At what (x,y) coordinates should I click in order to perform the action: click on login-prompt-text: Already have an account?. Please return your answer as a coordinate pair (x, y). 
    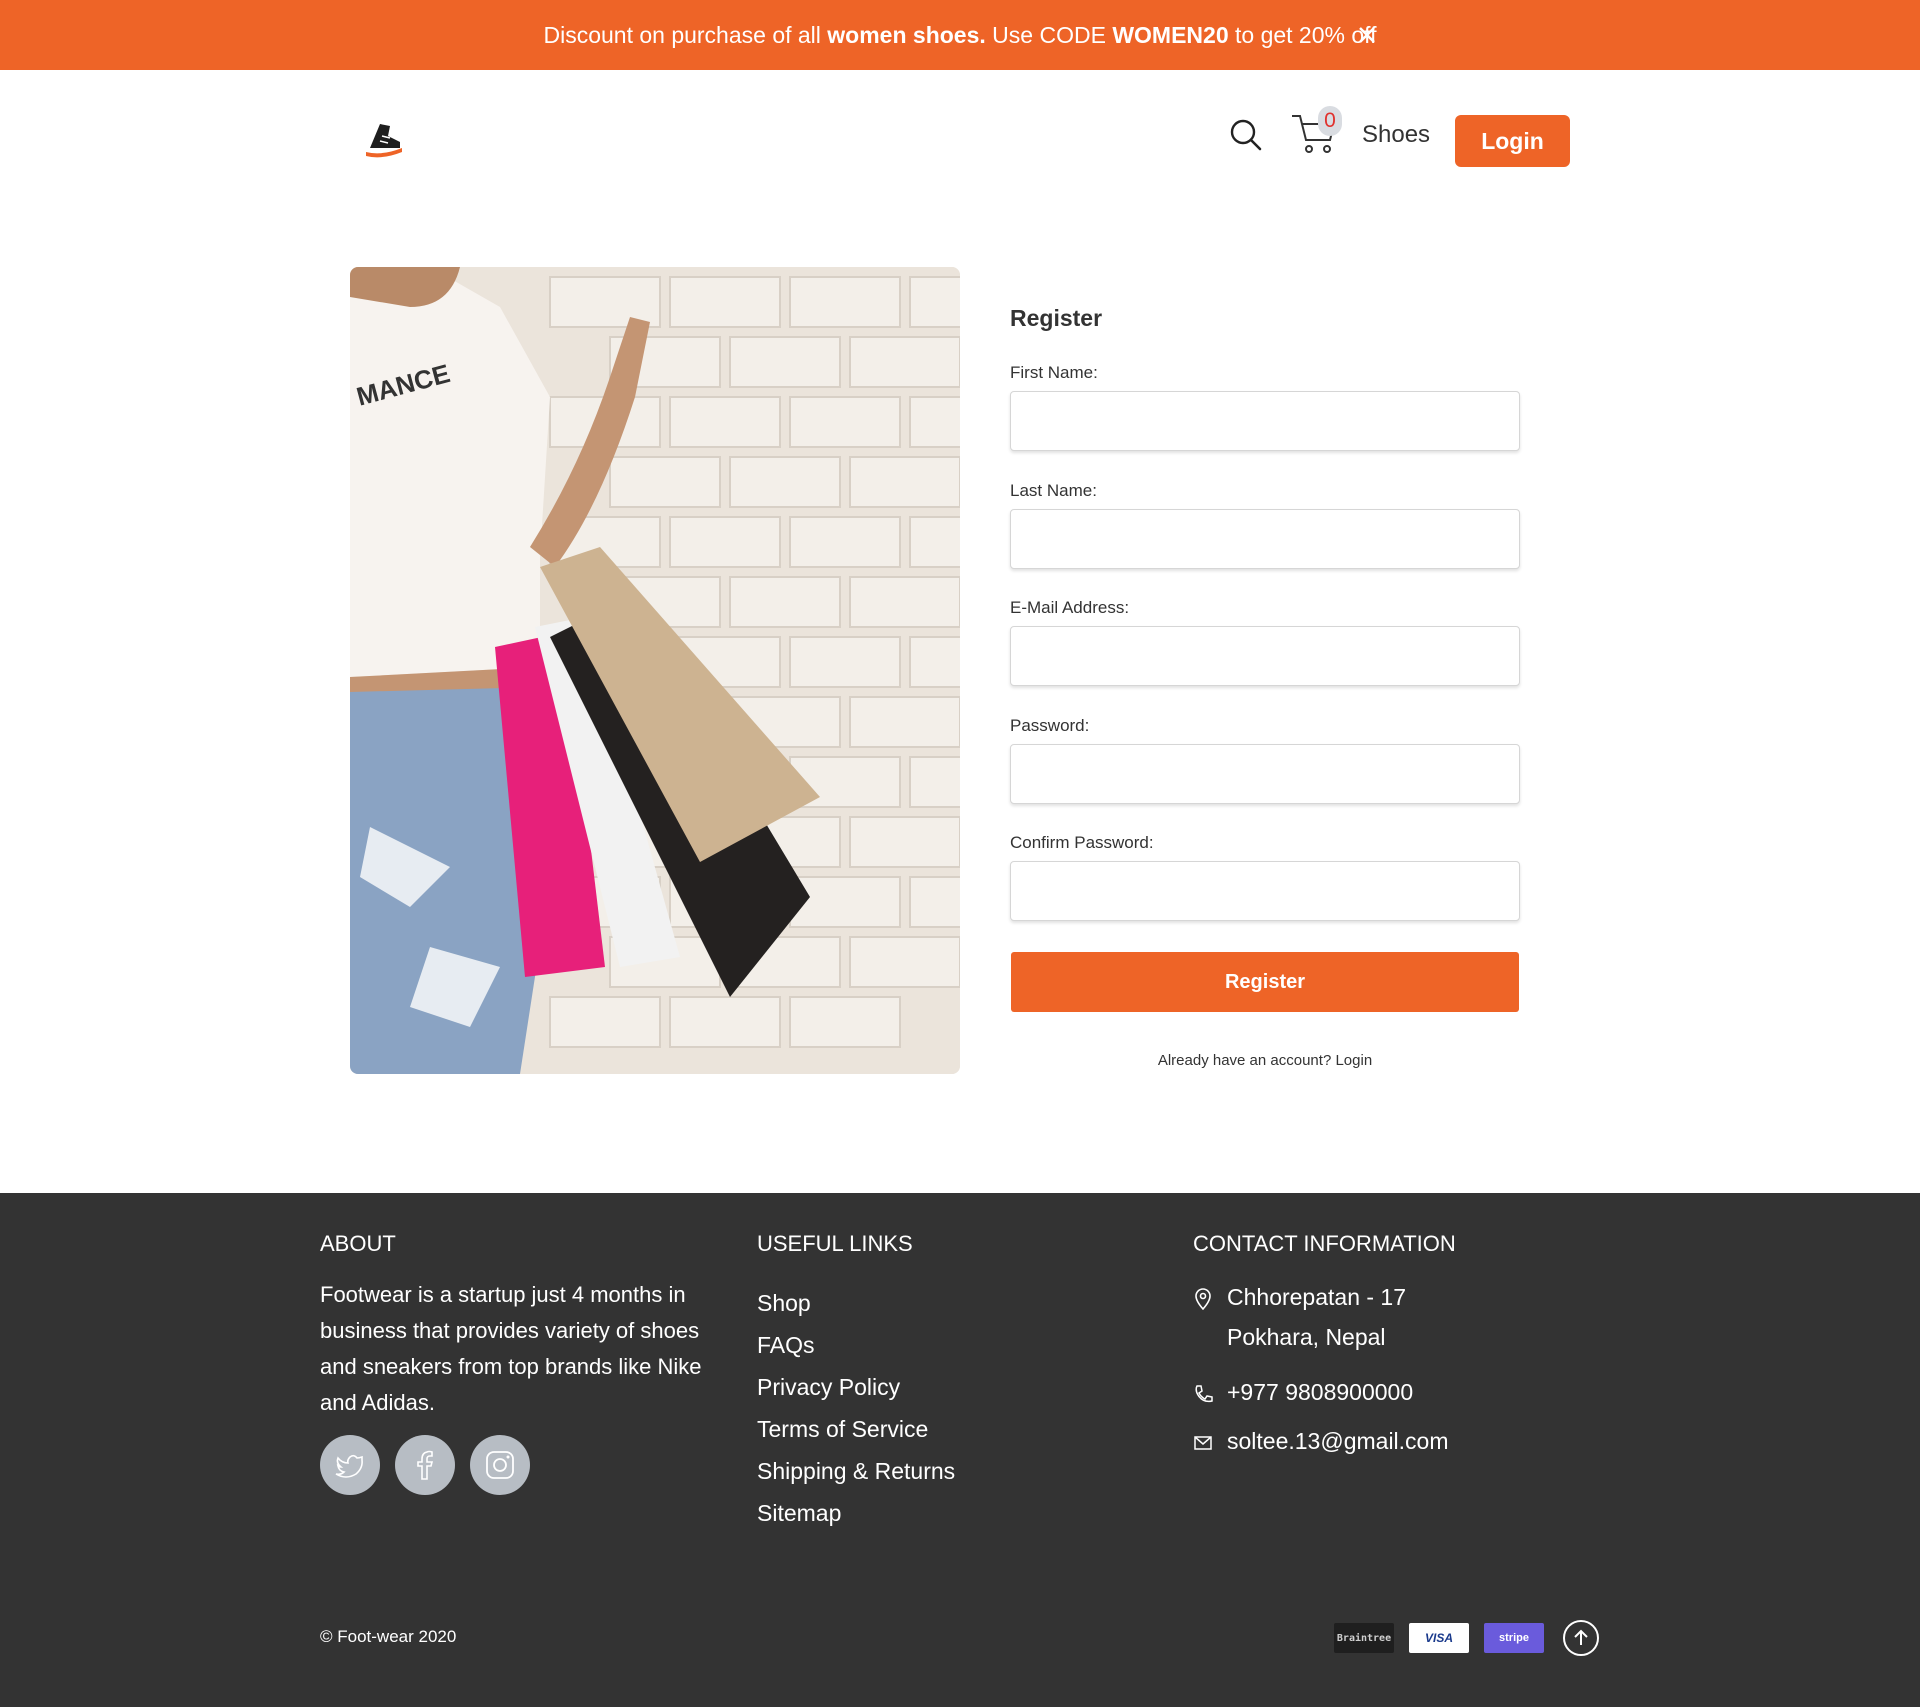
    Looking at the image, I should click on (1244, 1060).